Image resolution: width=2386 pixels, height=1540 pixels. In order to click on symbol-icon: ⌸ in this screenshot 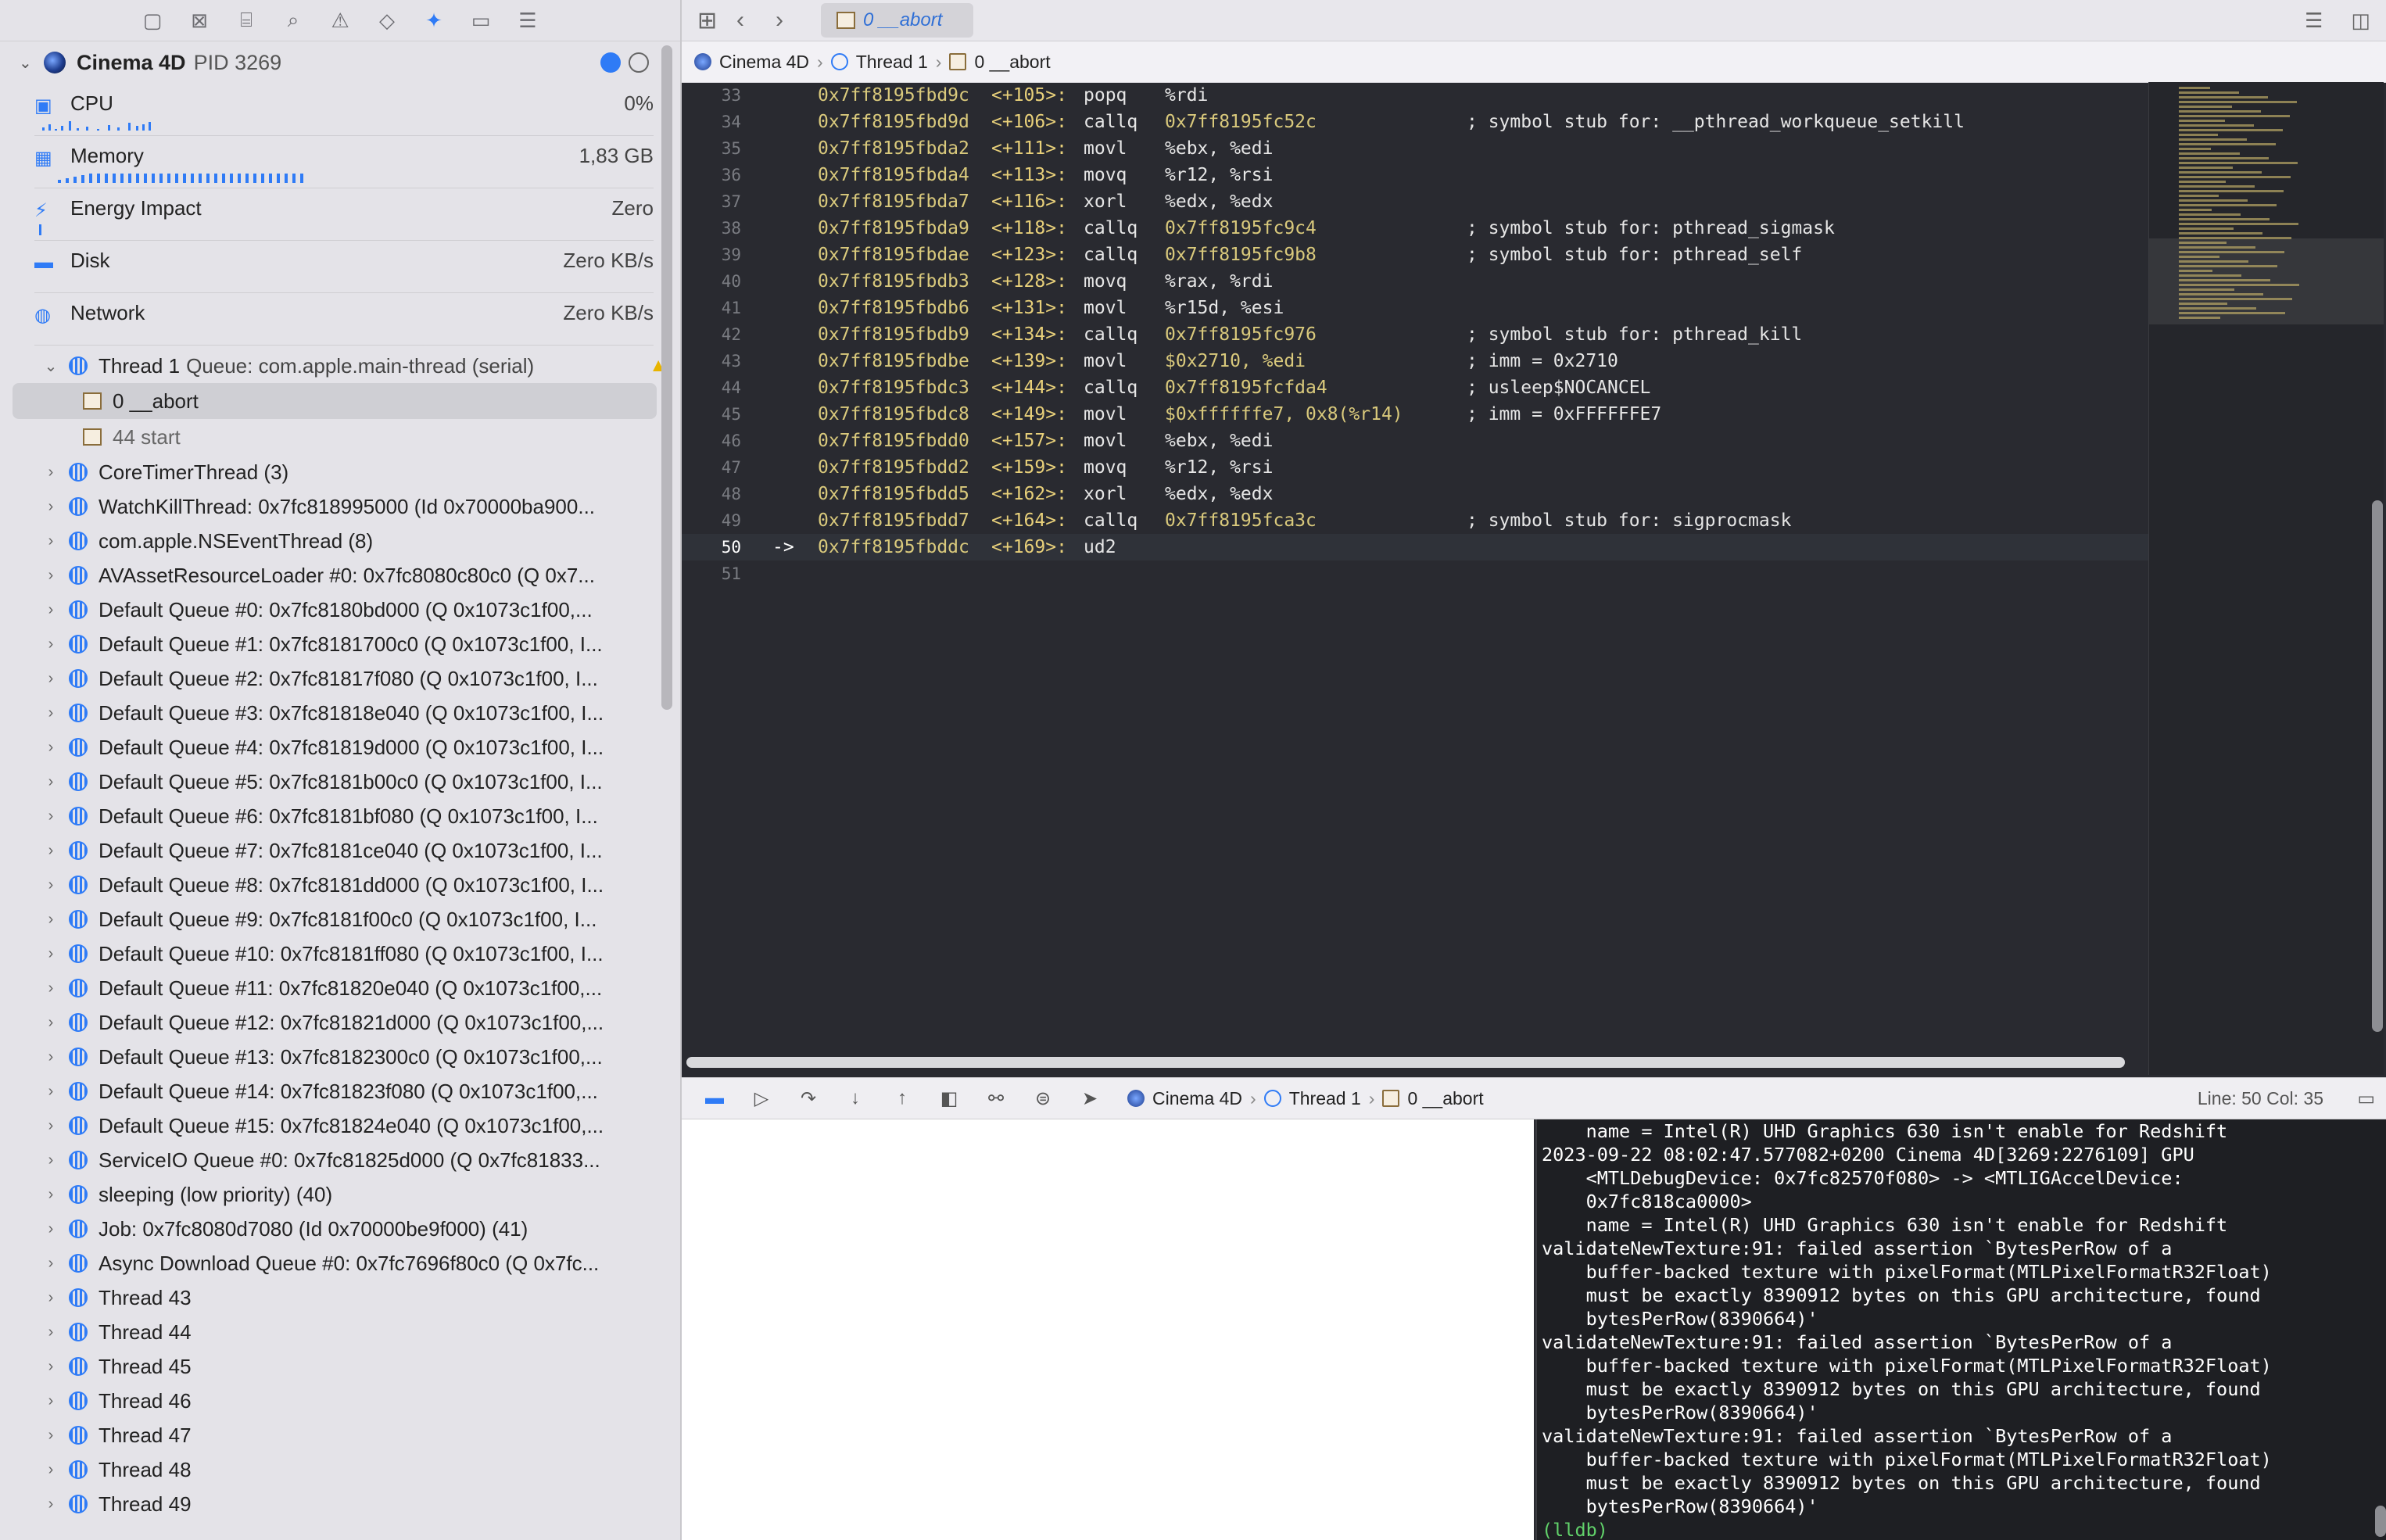, I will do `click(246, 20)`.